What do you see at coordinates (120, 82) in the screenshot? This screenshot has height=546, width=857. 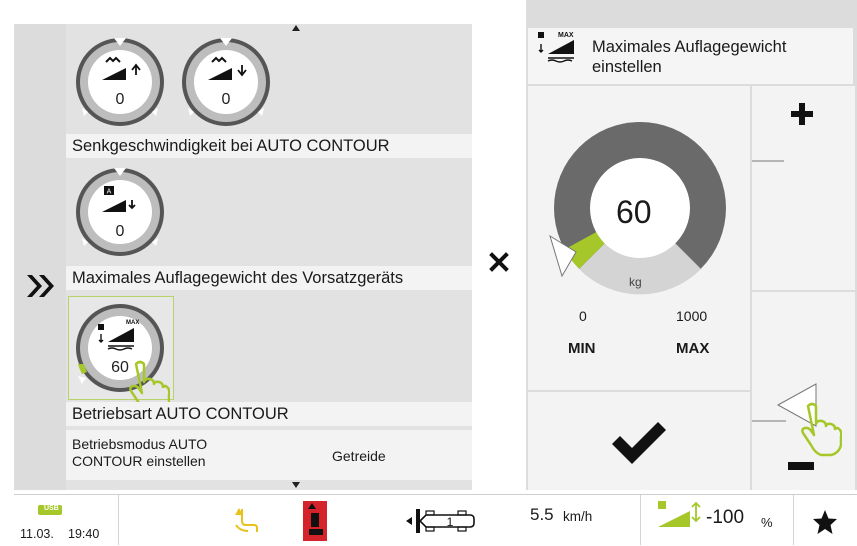 I see `lowering-speed-up-dial: 0` at bounding box center [120, 82].